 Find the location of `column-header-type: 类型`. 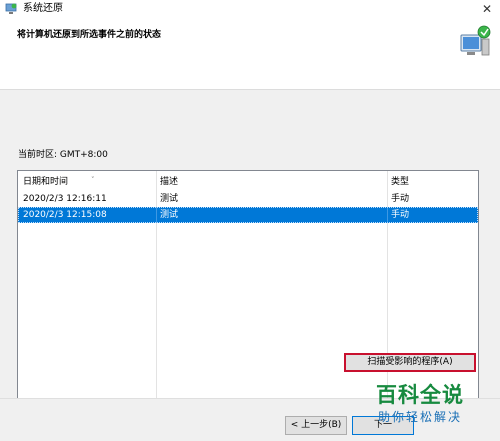

column-header-type: 类型 is located at coordinates (400, 182).